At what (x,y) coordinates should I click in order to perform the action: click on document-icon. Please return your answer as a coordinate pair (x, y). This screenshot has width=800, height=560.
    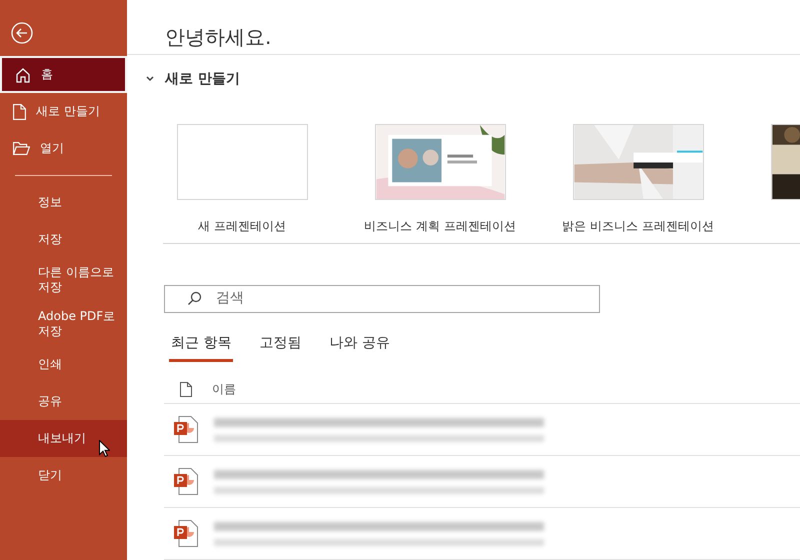
    Looking at the image, I should click on (19, 112).